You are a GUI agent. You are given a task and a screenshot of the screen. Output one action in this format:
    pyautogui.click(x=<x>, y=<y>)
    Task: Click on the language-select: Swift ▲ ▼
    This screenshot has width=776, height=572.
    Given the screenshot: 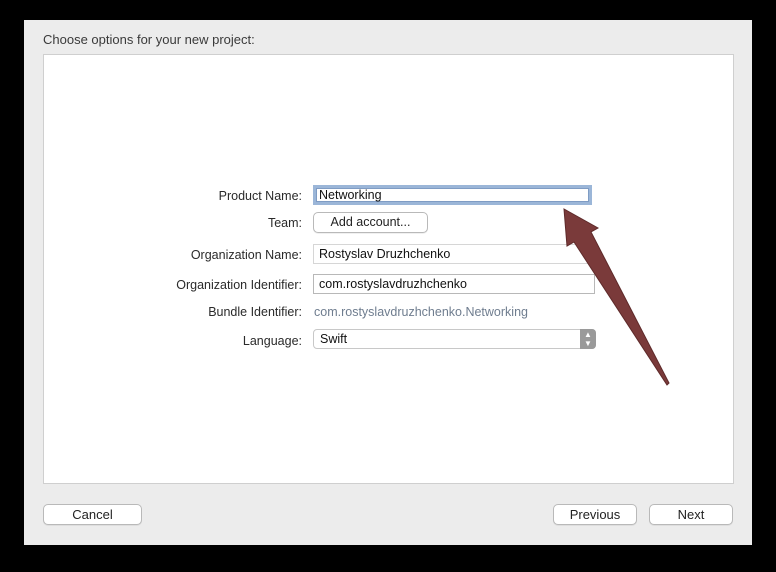 What is the action you would take?
    pyautogui.click(x=454, y=339)
    